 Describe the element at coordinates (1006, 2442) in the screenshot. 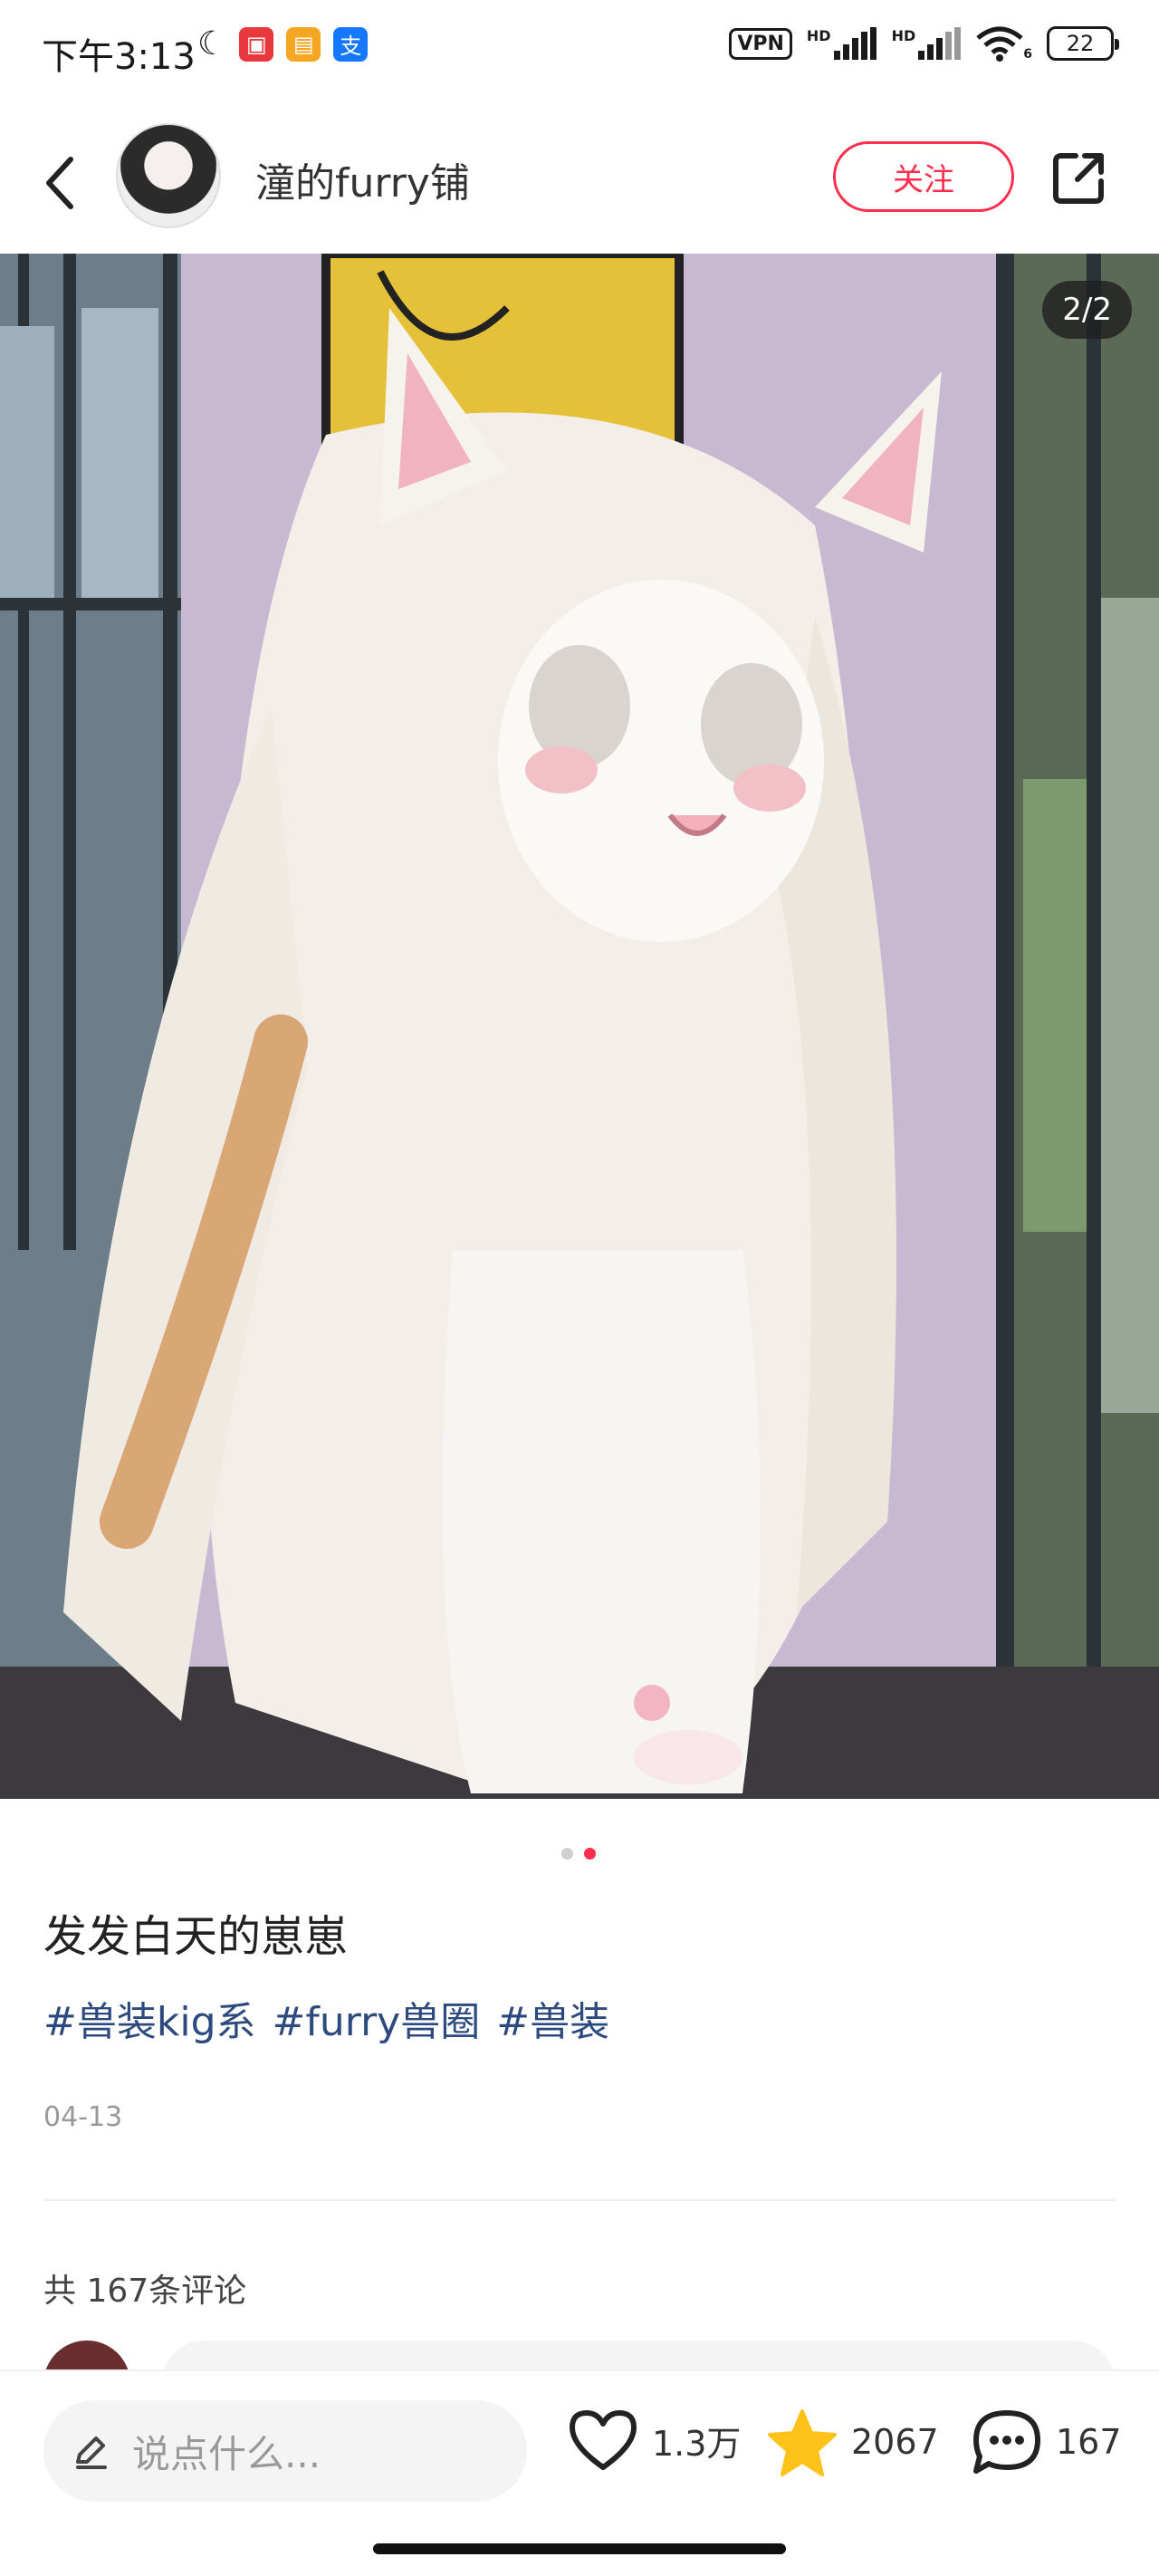

I see `comment-icon` at that location.